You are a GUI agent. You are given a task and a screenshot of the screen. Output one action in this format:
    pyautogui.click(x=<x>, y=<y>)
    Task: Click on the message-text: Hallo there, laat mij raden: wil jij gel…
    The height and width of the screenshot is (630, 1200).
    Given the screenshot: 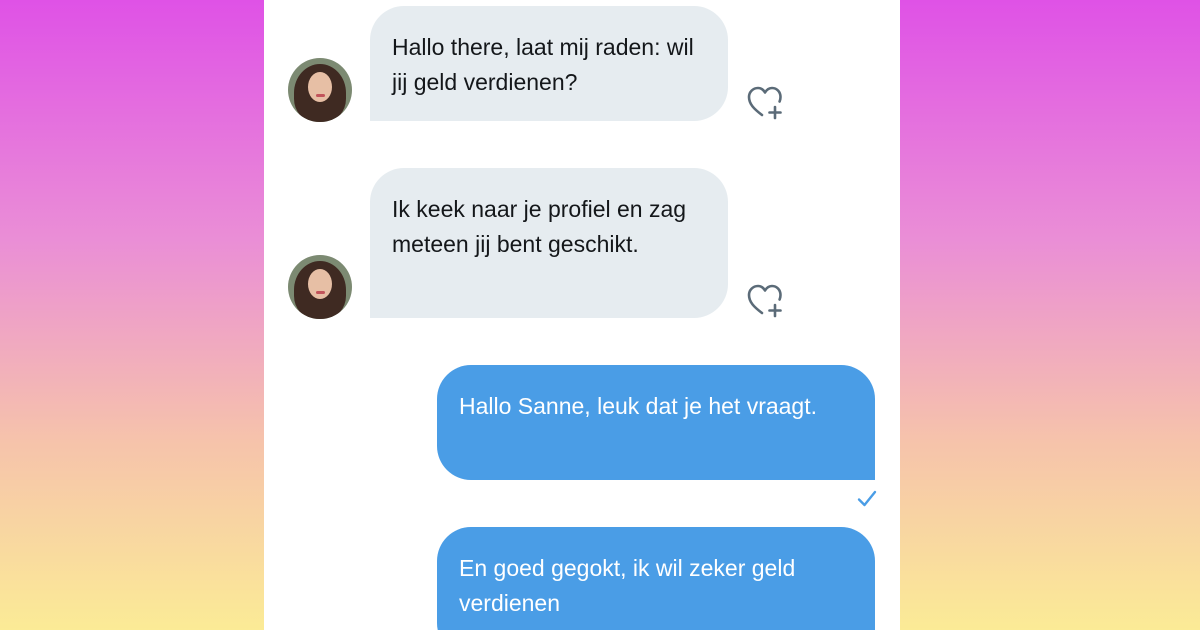 What is the action you would take?
    pyautogui.click(x=543, y=64)
    